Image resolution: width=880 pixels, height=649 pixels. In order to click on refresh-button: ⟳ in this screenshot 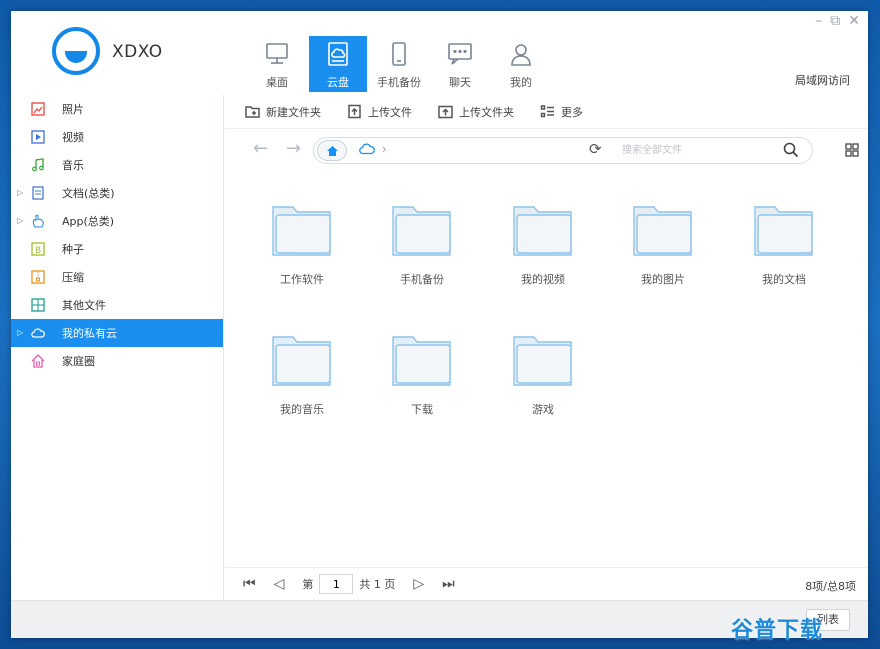, I will do `click(595, 149)`.